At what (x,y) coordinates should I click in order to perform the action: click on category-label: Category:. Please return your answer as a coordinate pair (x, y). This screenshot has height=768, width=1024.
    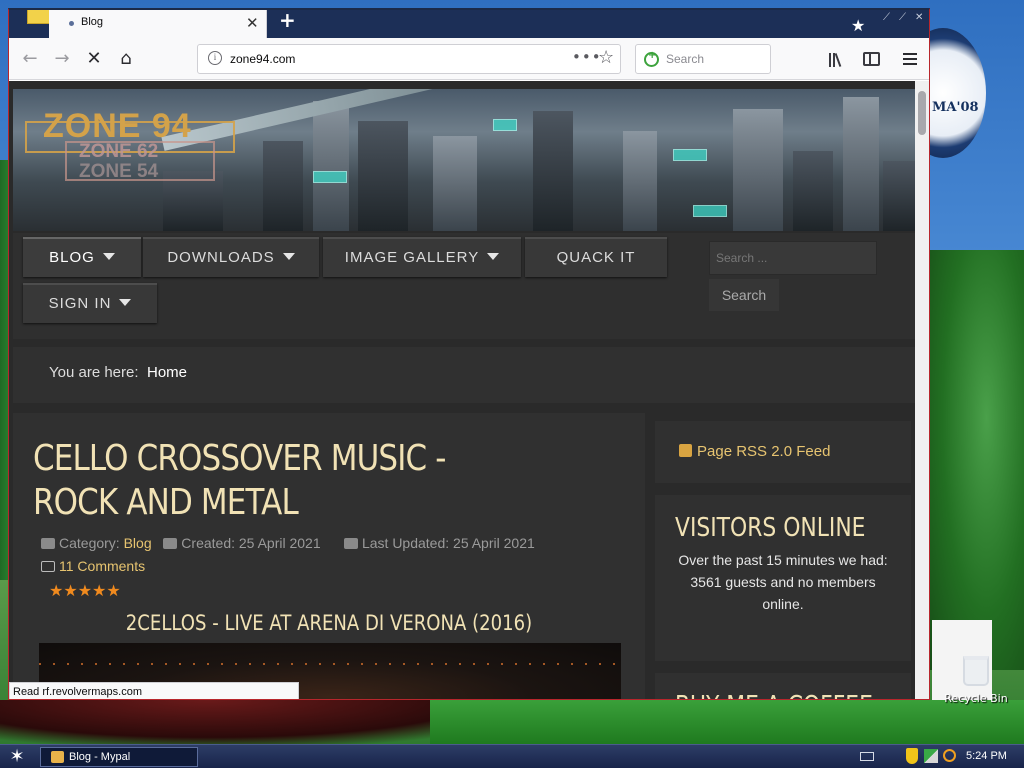
    Looking at the image, I should click on (89, 543).